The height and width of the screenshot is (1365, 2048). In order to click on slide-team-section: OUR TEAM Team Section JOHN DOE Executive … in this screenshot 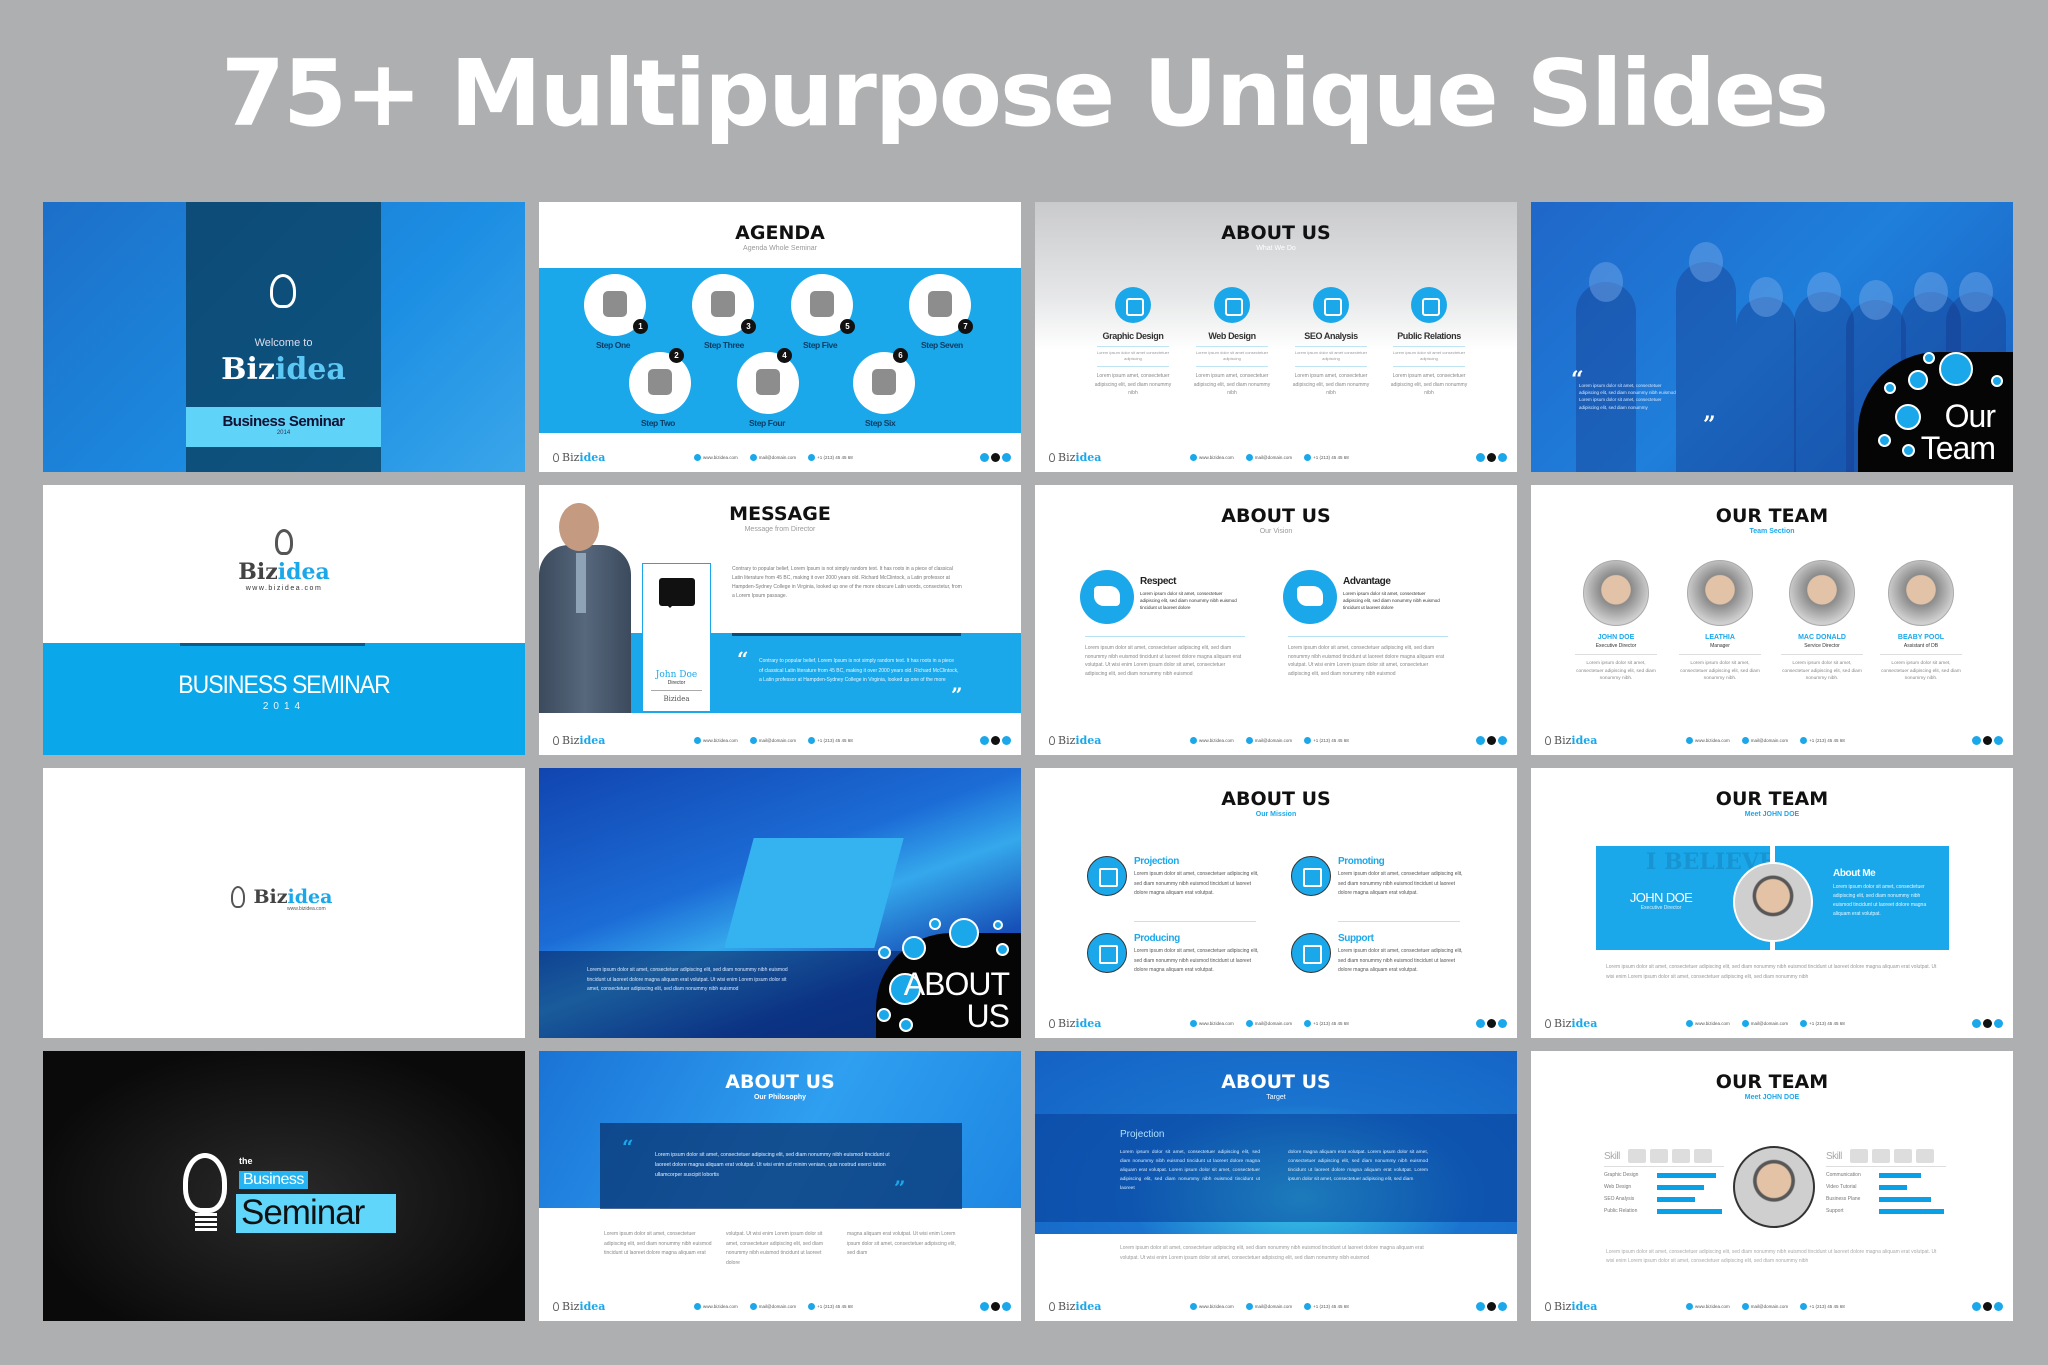, I will do `click(1772, 620)`.